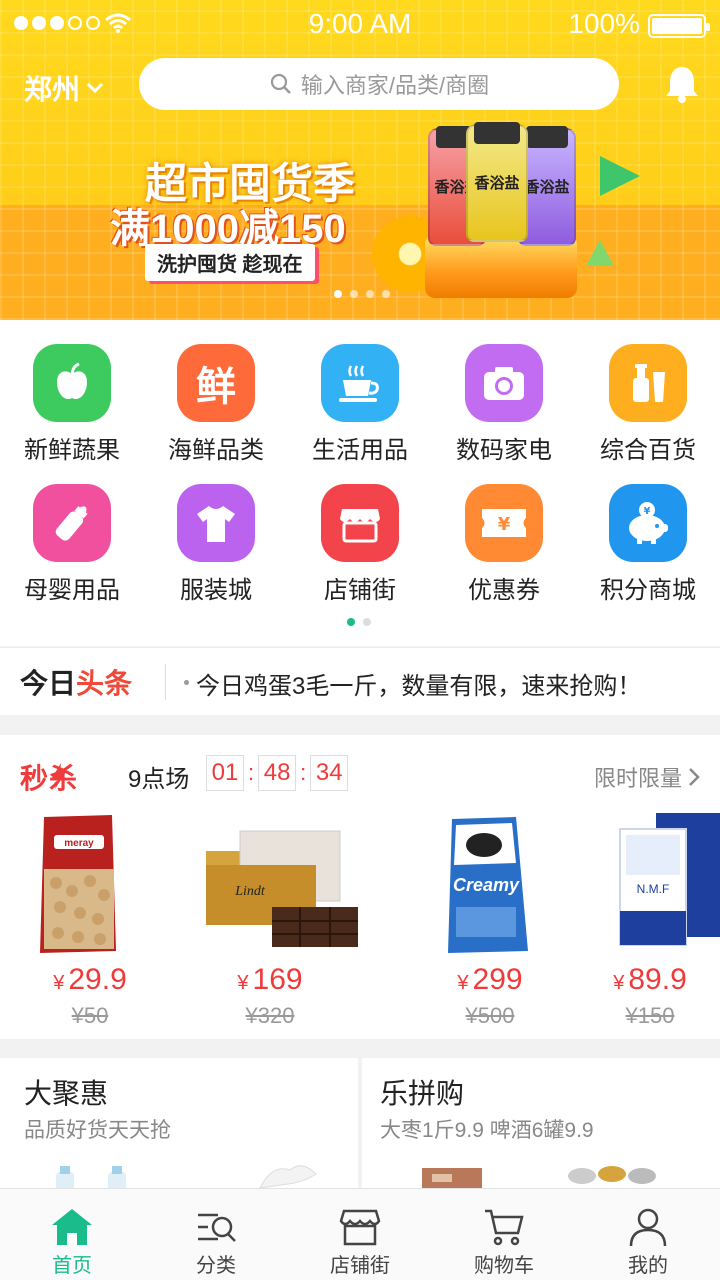  I want to click on svg-text: Creamy, so click(486, 885).